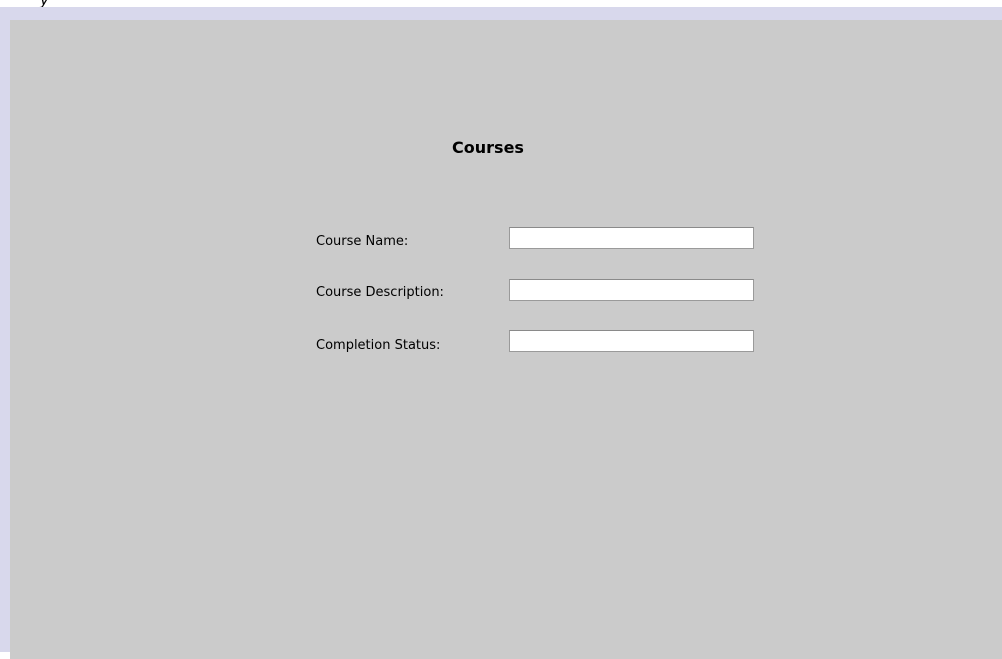  What do you see at coordinates (631, 290) in the screenshot?
I see `course-description-input` at bounding box center [631, 290].